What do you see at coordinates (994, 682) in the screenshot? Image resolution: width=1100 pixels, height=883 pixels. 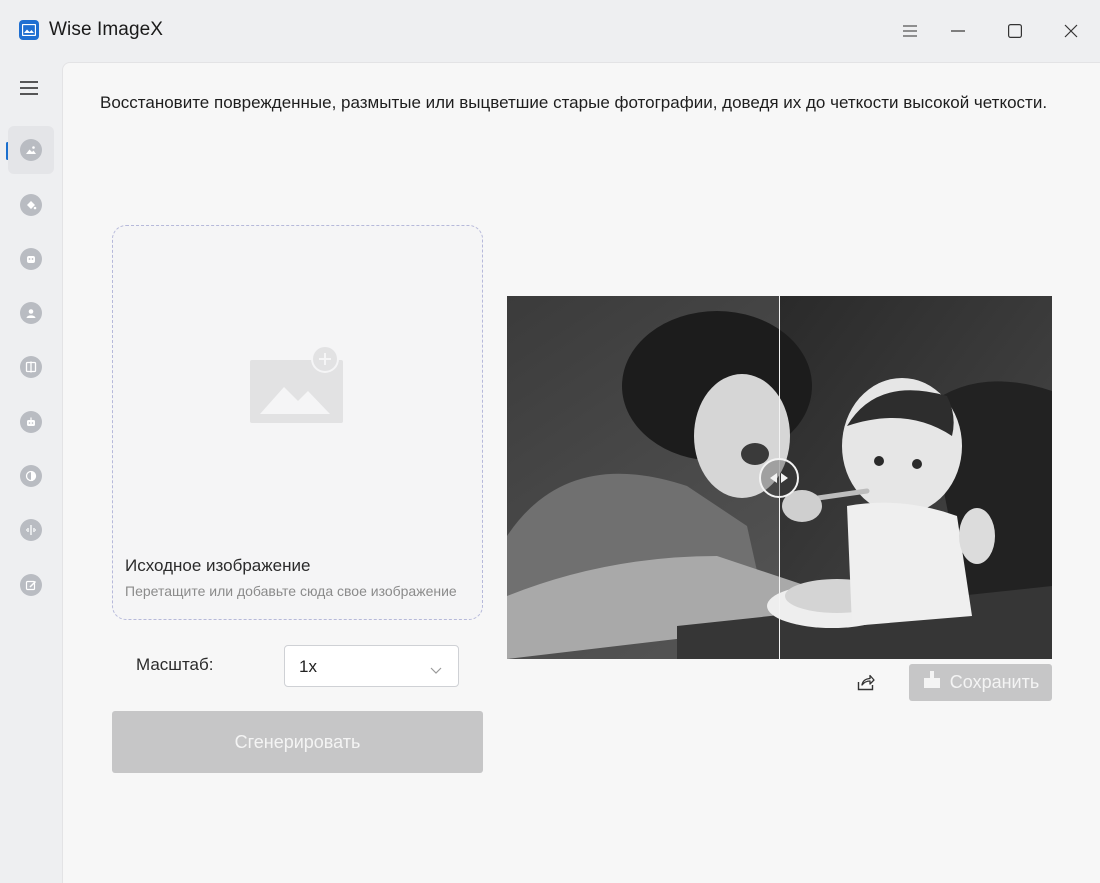 I see `save-button-label: Сохранить` at bounding box center [994, 682].